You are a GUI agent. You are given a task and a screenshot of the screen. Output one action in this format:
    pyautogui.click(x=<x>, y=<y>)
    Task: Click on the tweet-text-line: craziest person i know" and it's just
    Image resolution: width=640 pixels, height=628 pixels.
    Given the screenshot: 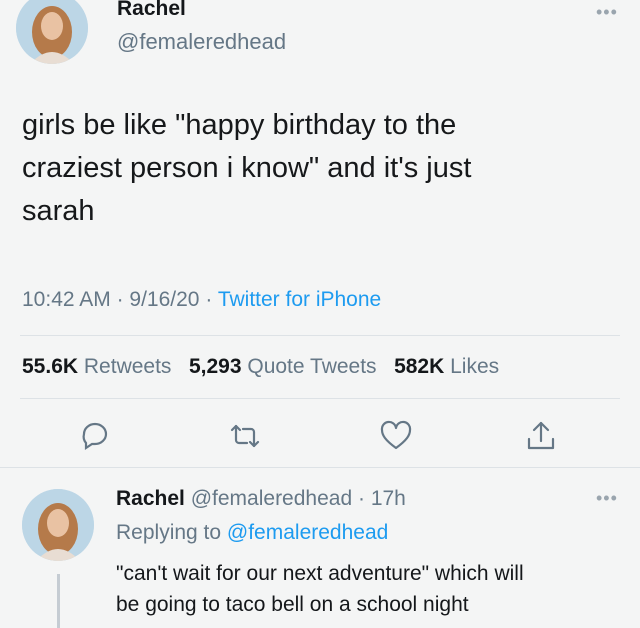 What is the action you would take?
    pyautogui.click(x=247, y=168)
    